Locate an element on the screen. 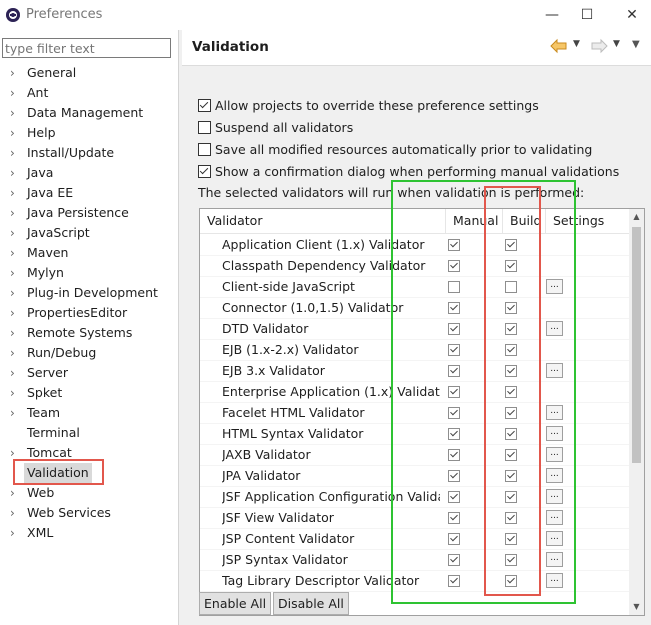 The height and width of the screenshot is (625, 651). tree-item-label: Server is located at coordinates (47, 372).